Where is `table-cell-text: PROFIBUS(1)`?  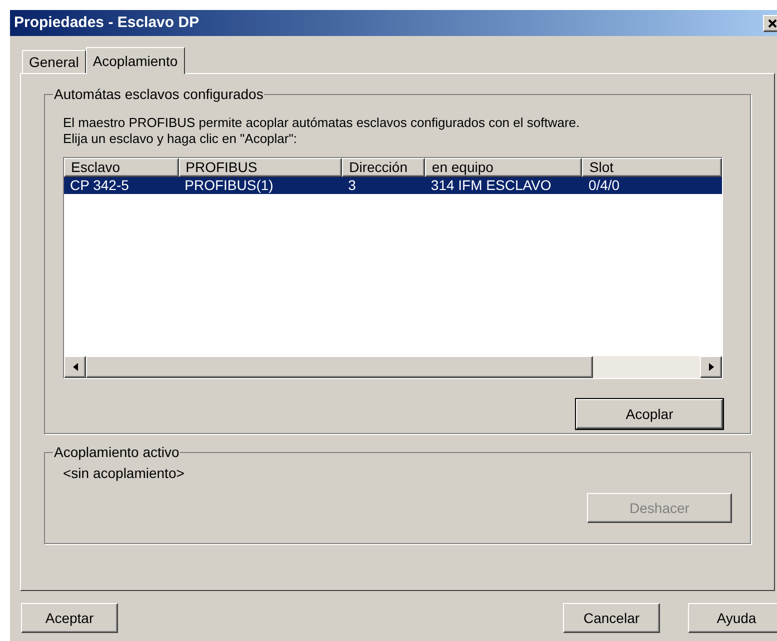
table-cell-text: PROFIBUS(1) is located at coordinates (229, 185).